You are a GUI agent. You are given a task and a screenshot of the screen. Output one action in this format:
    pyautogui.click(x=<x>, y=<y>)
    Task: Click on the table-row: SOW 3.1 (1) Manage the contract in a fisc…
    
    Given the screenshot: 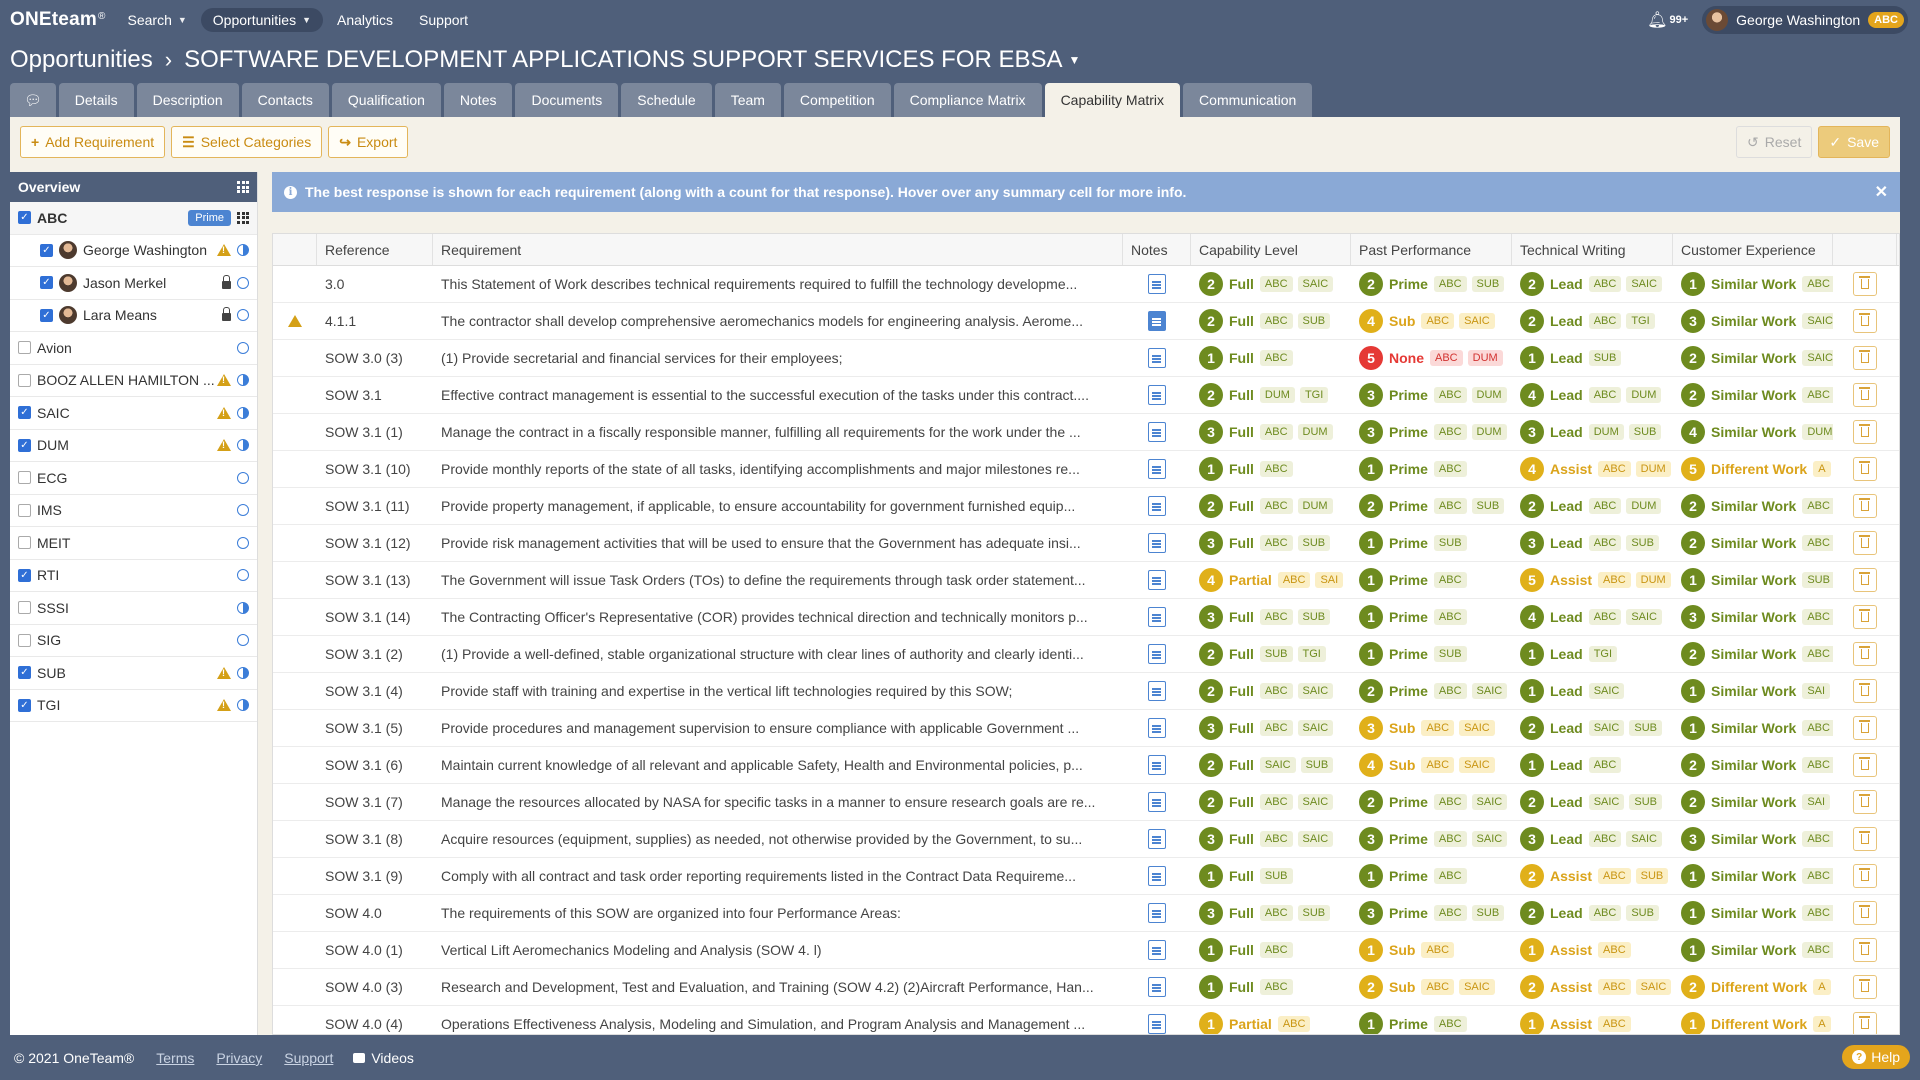 What is the action you would take?
    pyautogui.click(x=1086, y=432)
    